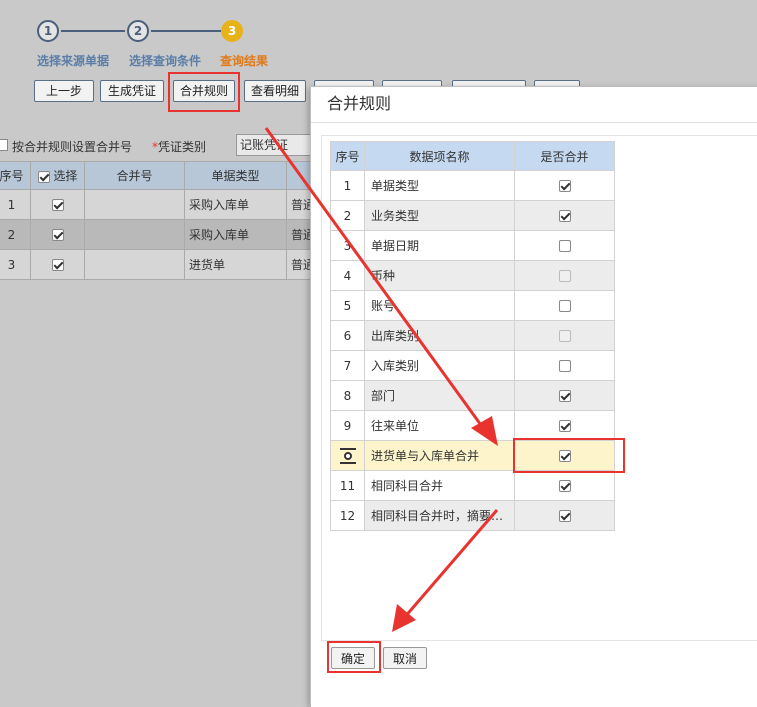 Image resolution: width=757 pixels, height=707 pixels. What do you see at coordinates (347, 395) in the screenshot?
I see `row-no: 8` at bounding box center [347, 395].